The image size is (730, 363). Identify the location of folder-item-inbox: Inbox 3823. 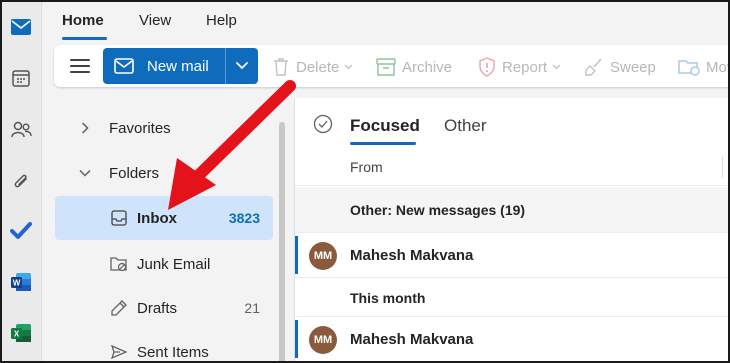
(164, 218).